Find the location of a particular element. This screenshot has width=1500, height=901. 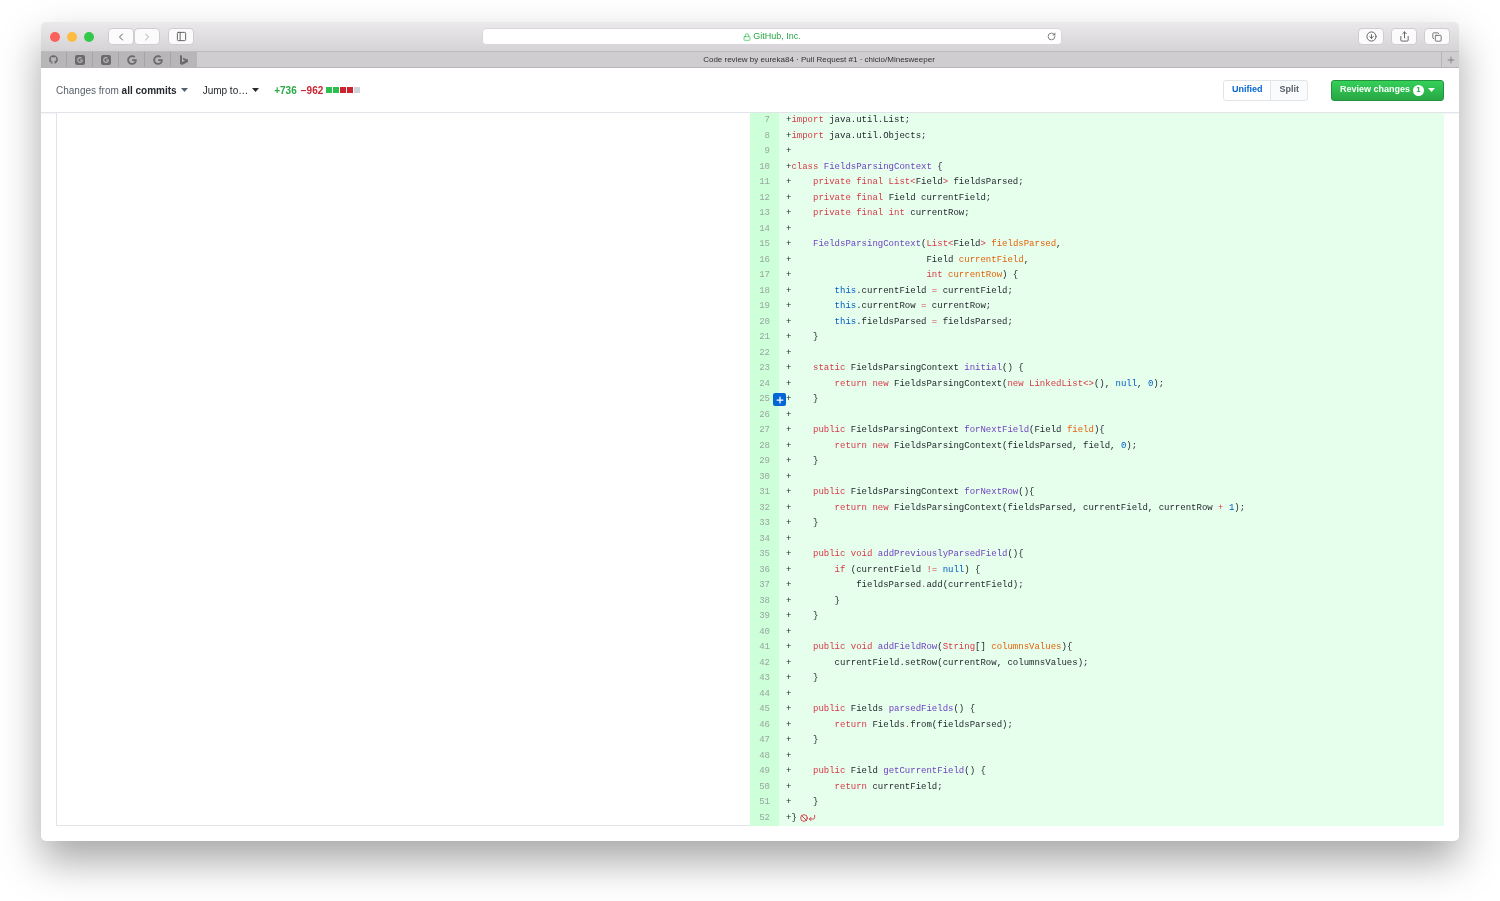

forward-button is located at coordinates (147, 36).